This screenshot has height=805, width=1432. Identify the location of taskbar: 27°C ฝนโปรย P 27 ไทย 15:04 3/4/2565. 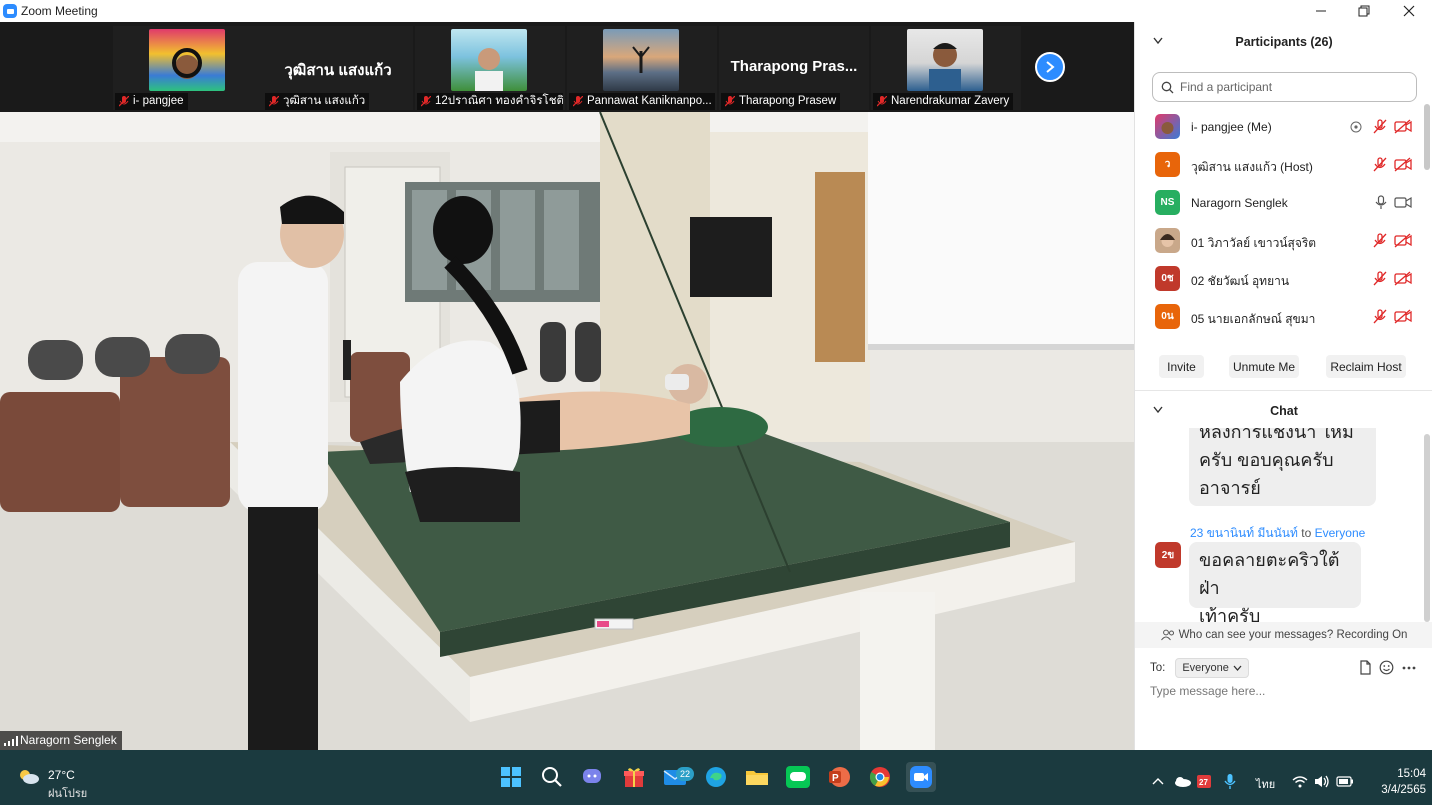
(716, 777).